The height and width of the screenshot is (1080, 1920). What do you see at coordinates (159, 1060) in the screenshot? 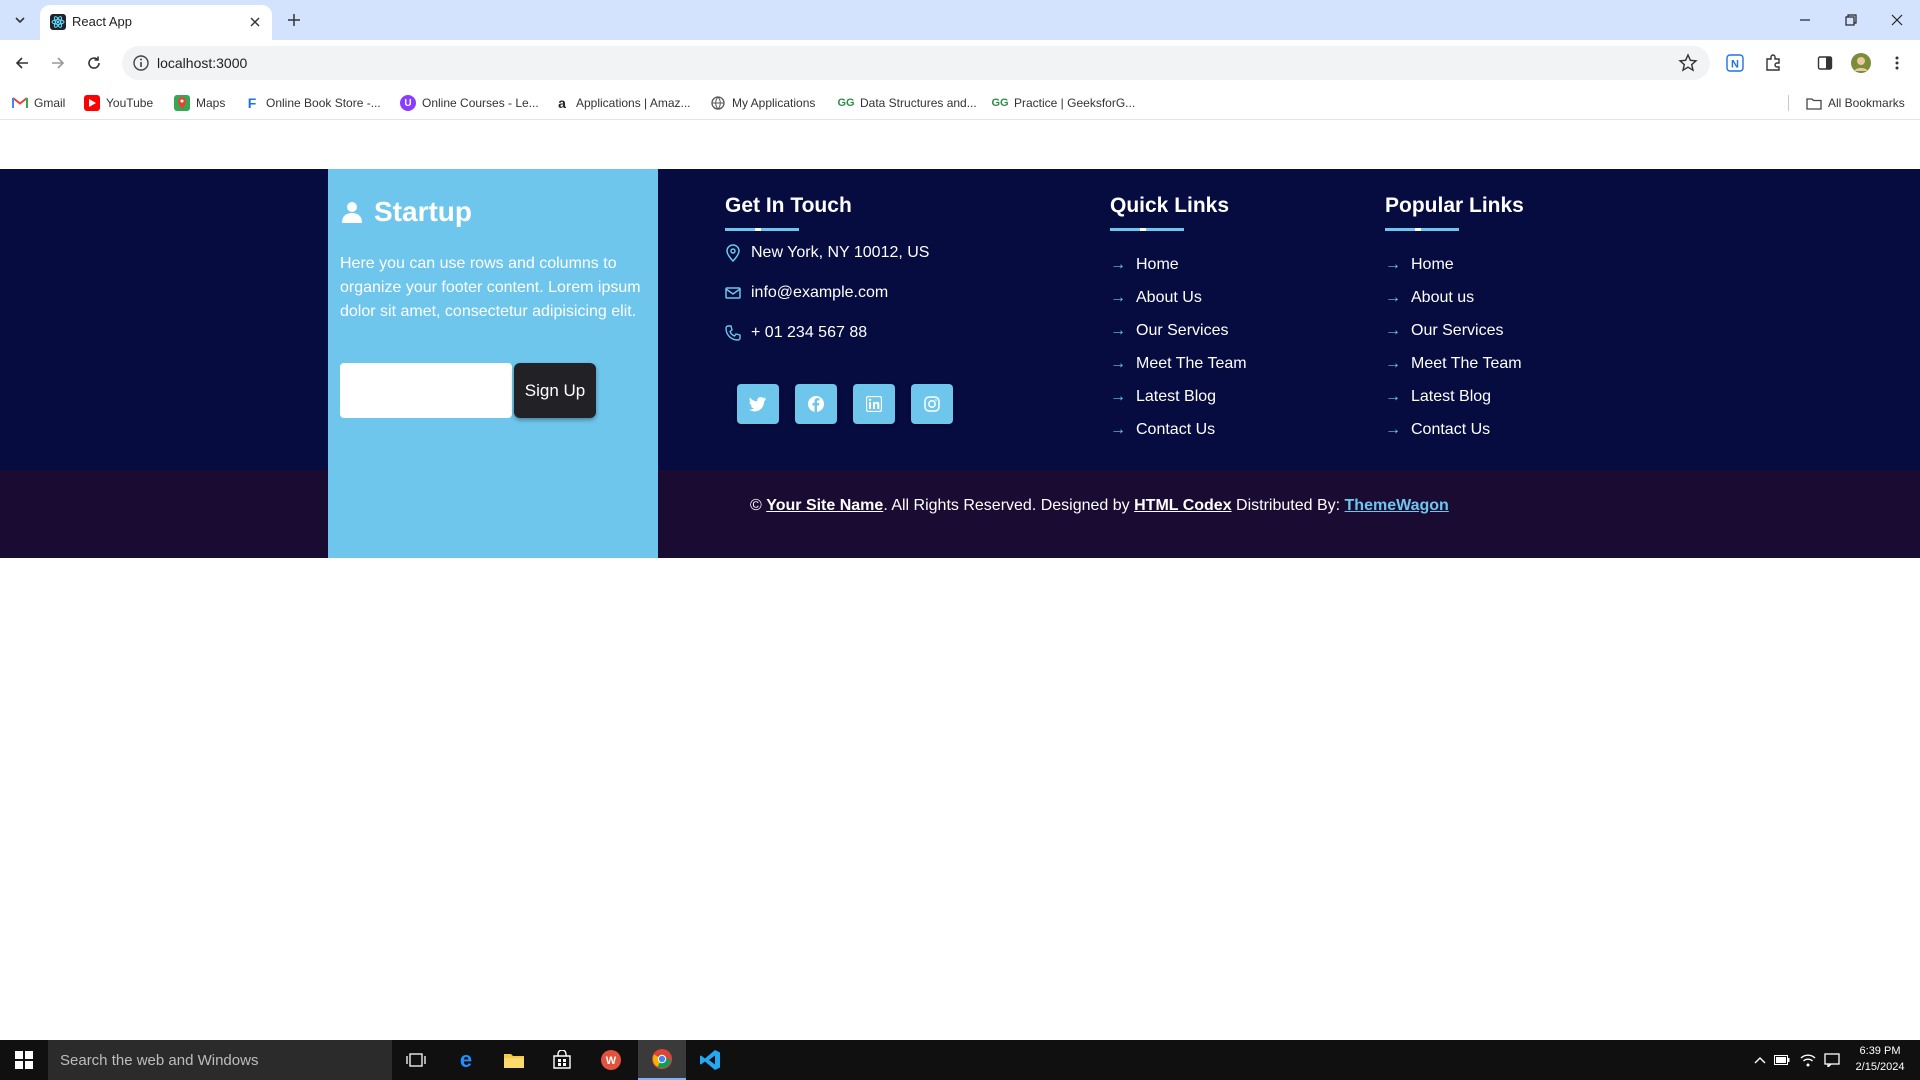
I see `taskbar-search-placeholder: Search the web and Windows` at bounding box center [159, 1060].